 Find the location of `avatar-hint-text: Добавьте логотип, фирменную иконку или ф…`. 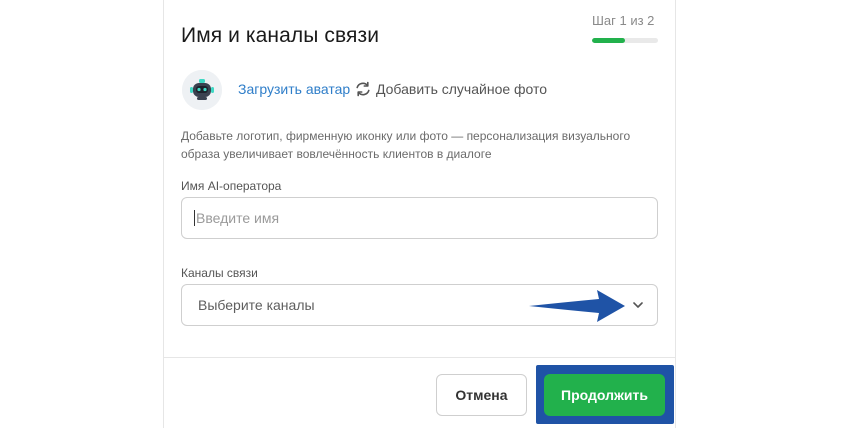

avatar-hint-text: Добавьте логотип, фирменную иконку или ф… is located at coordinates (406, 145).